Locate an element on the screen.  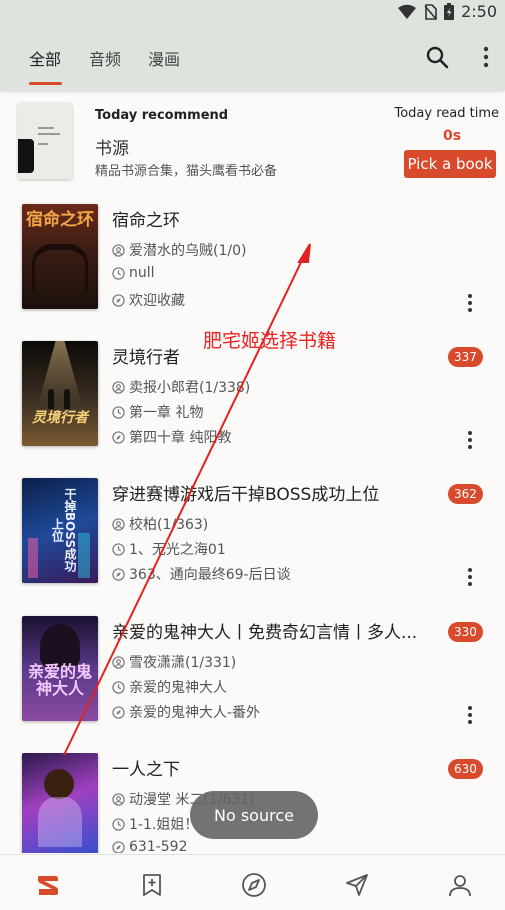
tab-all: 全部 is located at coordinates (45, 58).